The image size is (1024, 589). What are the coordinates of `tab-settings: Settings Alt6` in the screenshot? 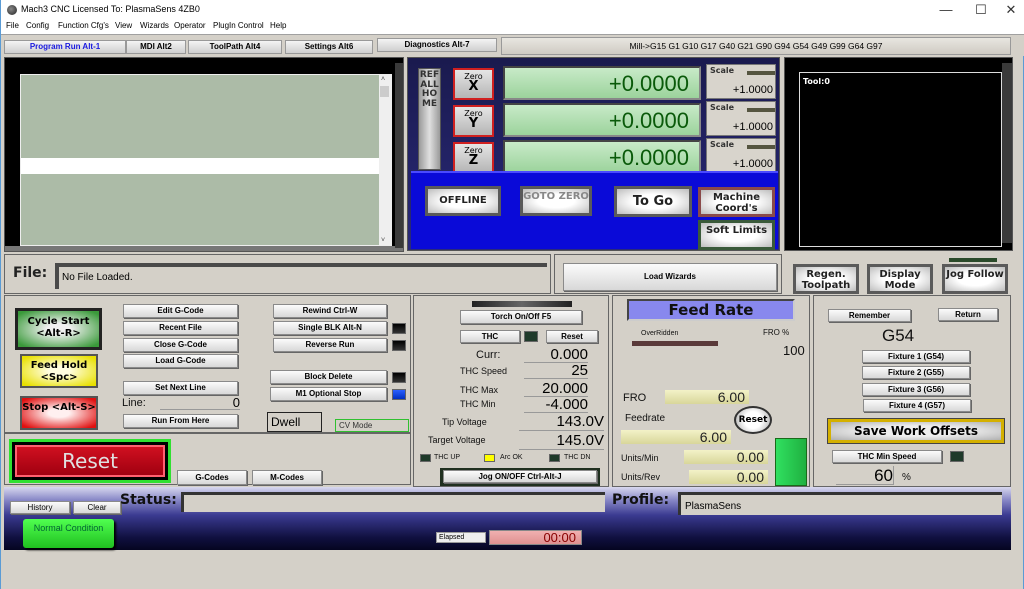 It's located at (329, 47).